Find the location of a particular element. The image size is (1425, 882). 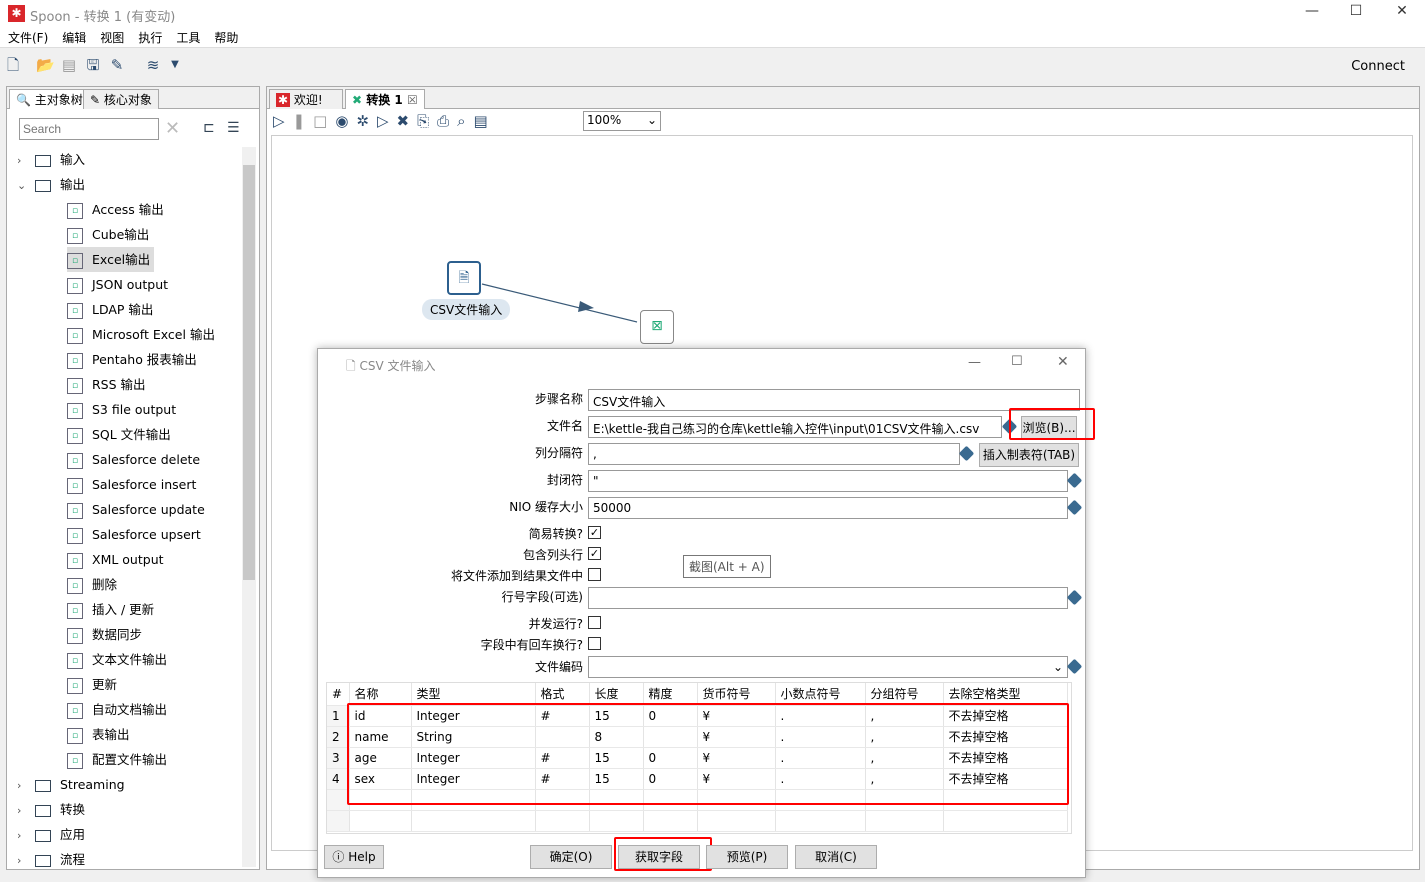

lazy-conversion-checkbox: ✓ is located at coordinates (594, 532).